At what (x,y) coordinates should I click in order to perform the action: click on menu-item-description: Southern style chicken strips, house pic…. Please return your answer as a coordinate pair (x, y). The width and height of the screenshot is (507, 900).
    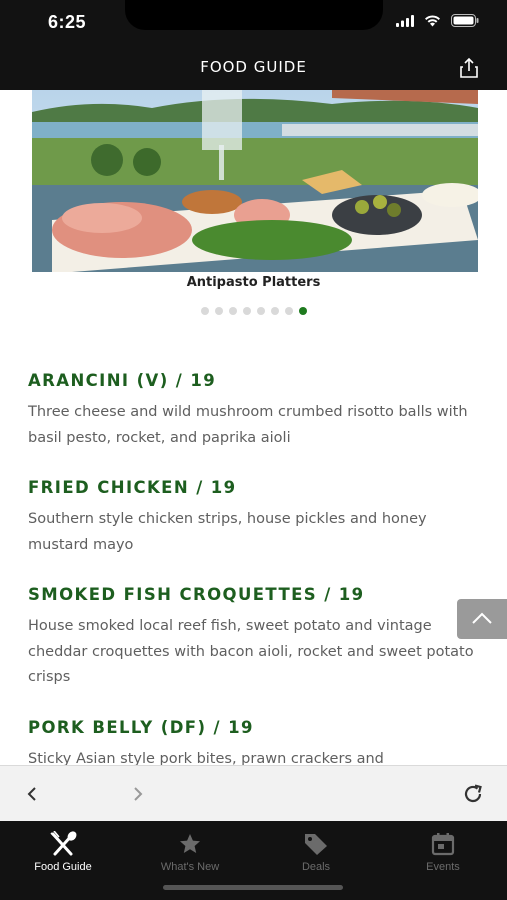
    Looking at the image, I should click on (227, 532).